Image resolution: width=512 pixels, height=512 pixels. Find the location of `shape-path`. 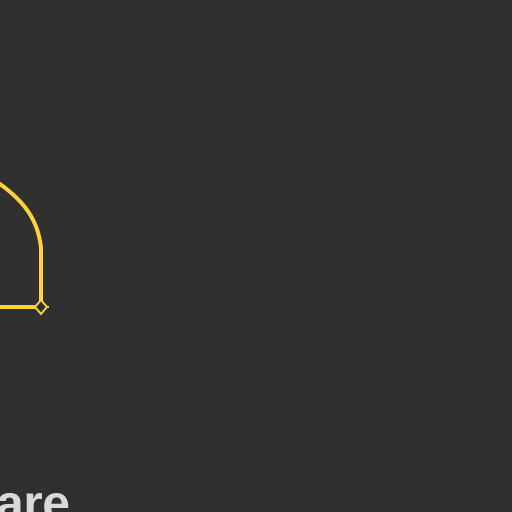

shape-path is located at coordinates (21, 245).